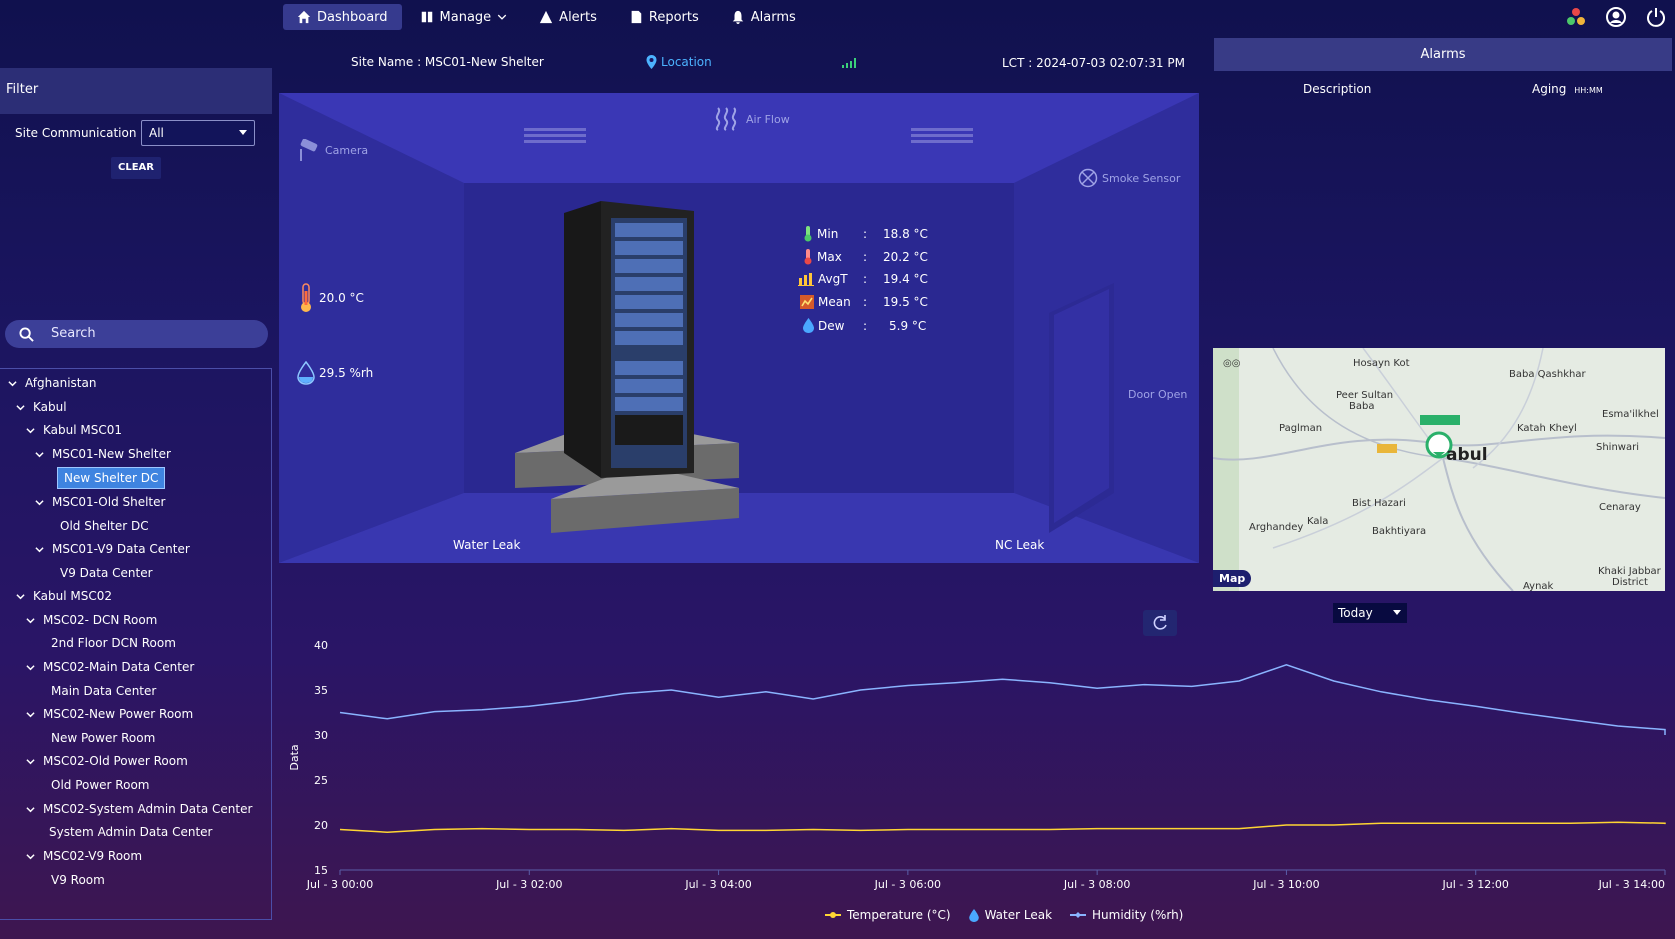 Image resolution: width=1675 pixels, height=939 pixels. I want to click on nav-manage: Manage, so click(464, 17).